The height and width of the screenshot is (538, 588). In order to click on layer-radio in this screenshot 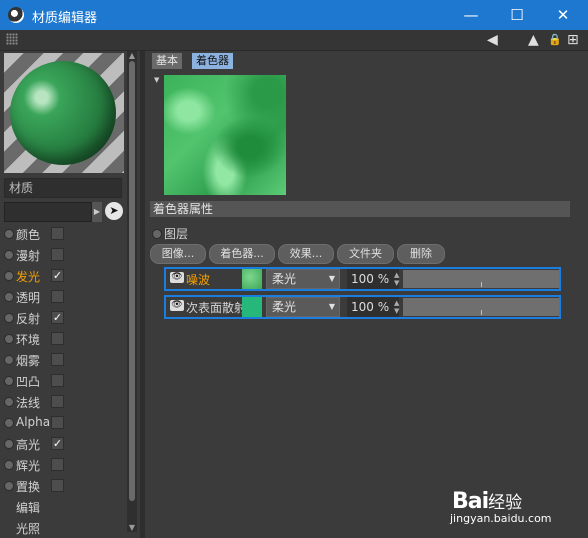, I will do `click(157, 234)`.